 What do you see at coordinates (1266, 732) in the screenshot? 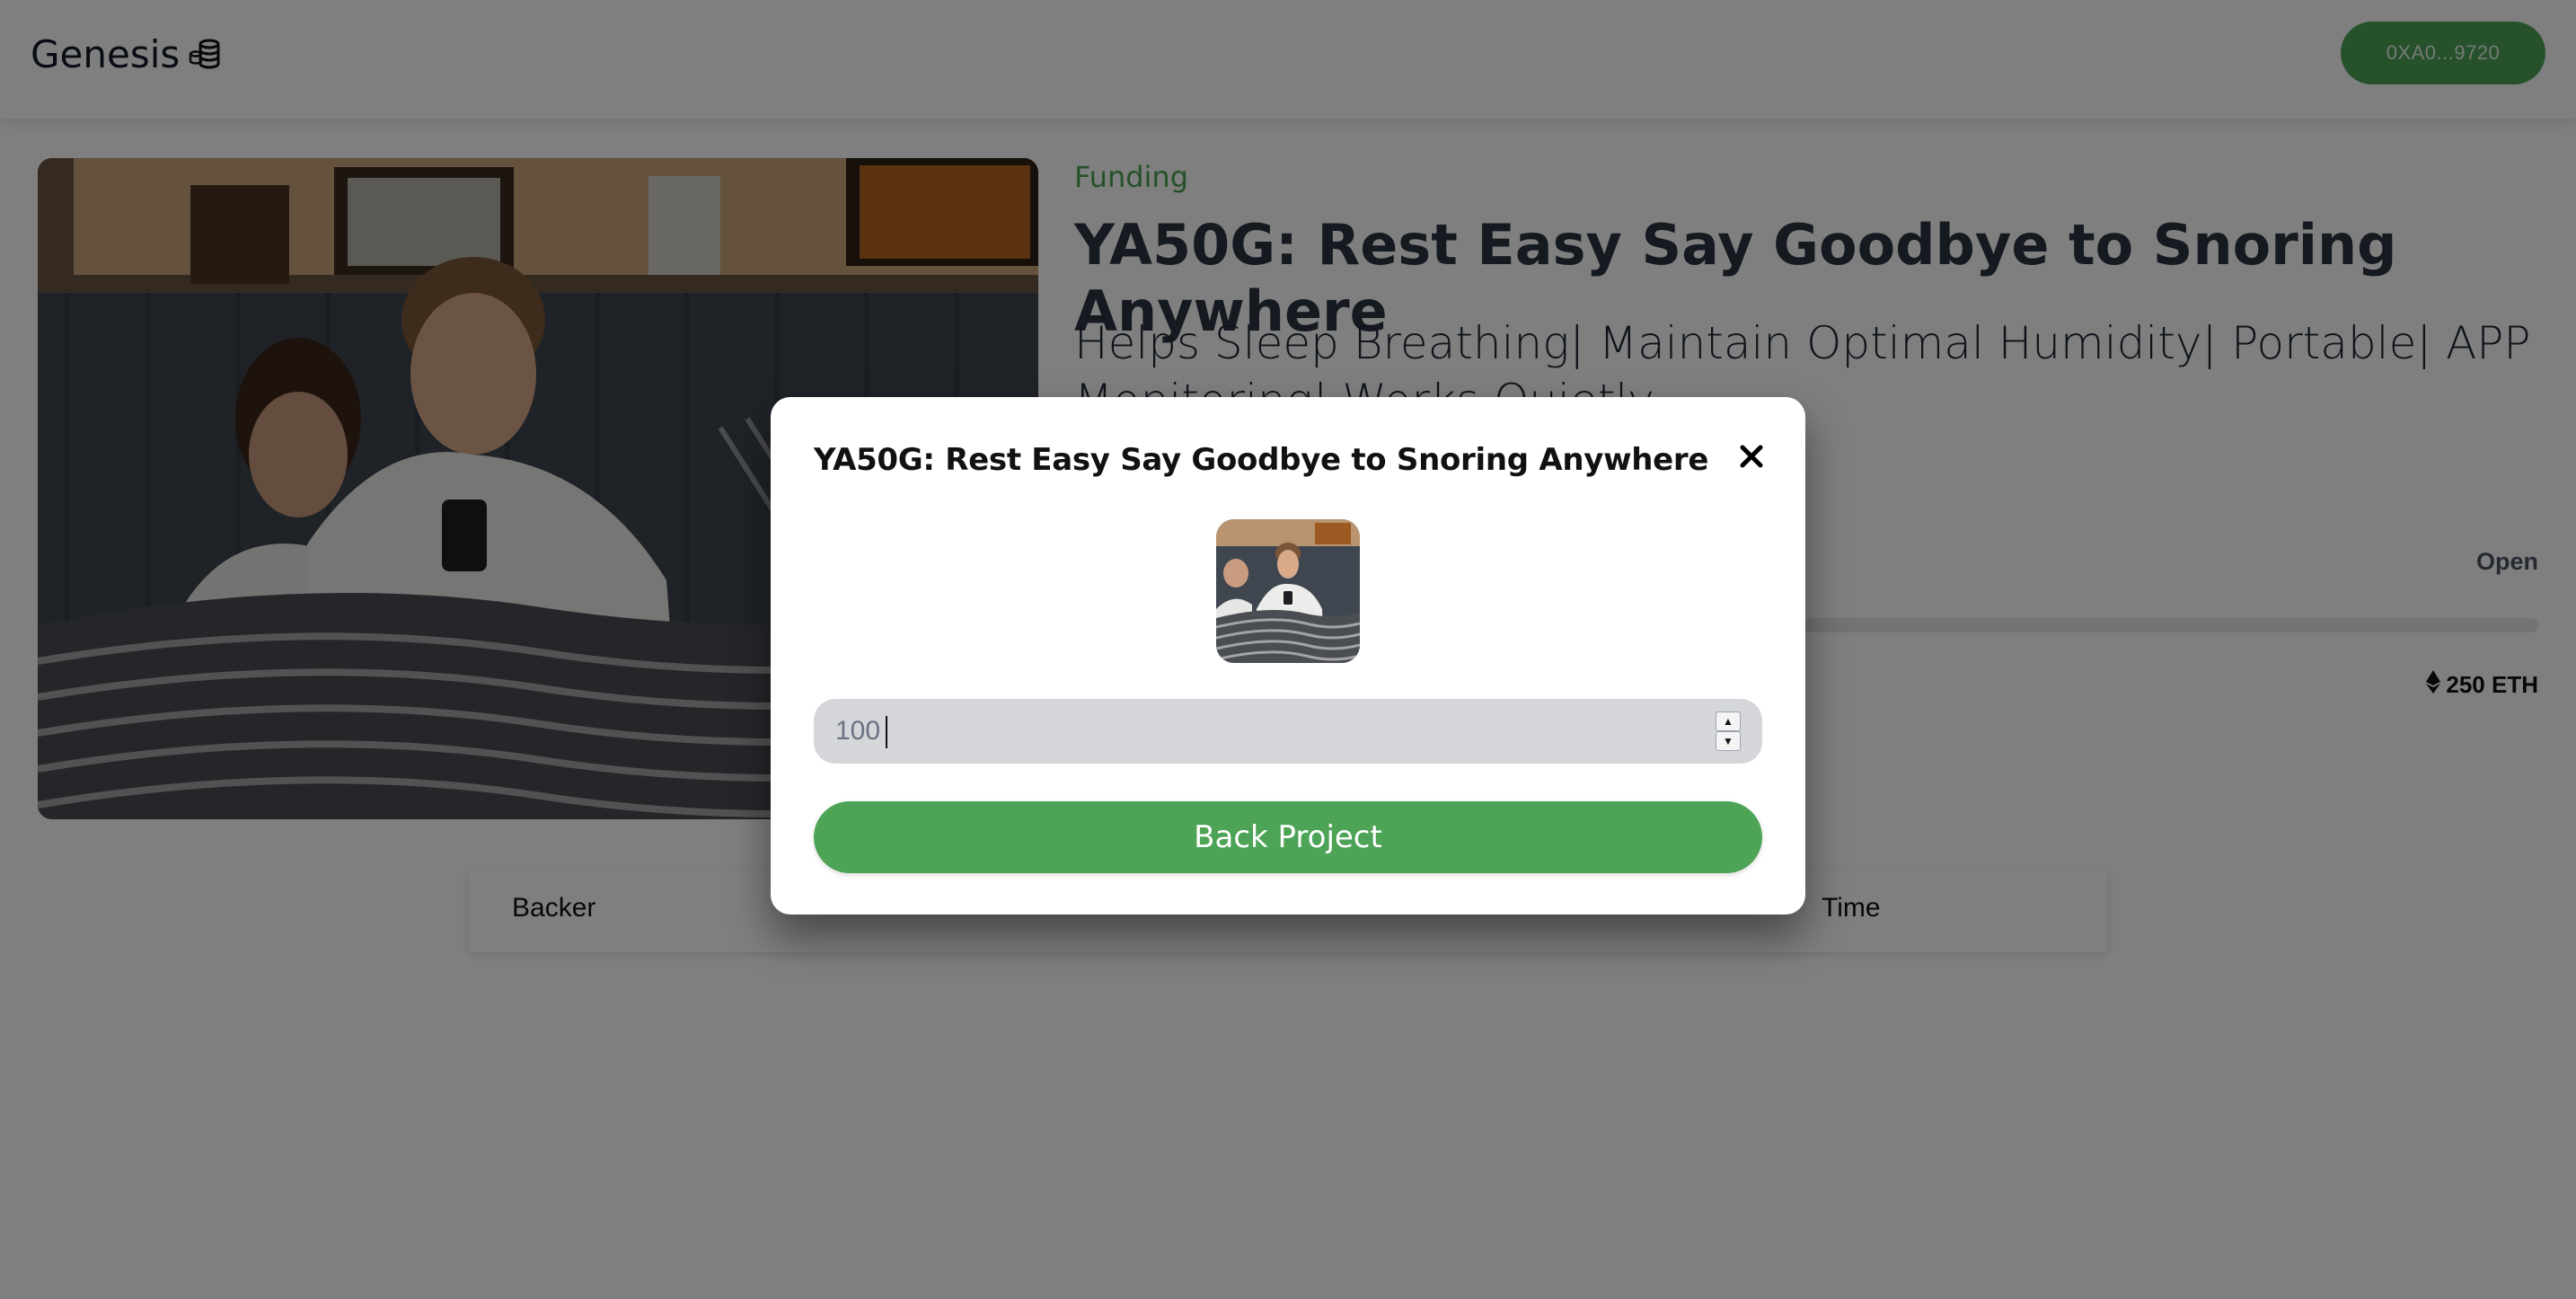
I see `amount-input` at bounding box center [1266, 732].